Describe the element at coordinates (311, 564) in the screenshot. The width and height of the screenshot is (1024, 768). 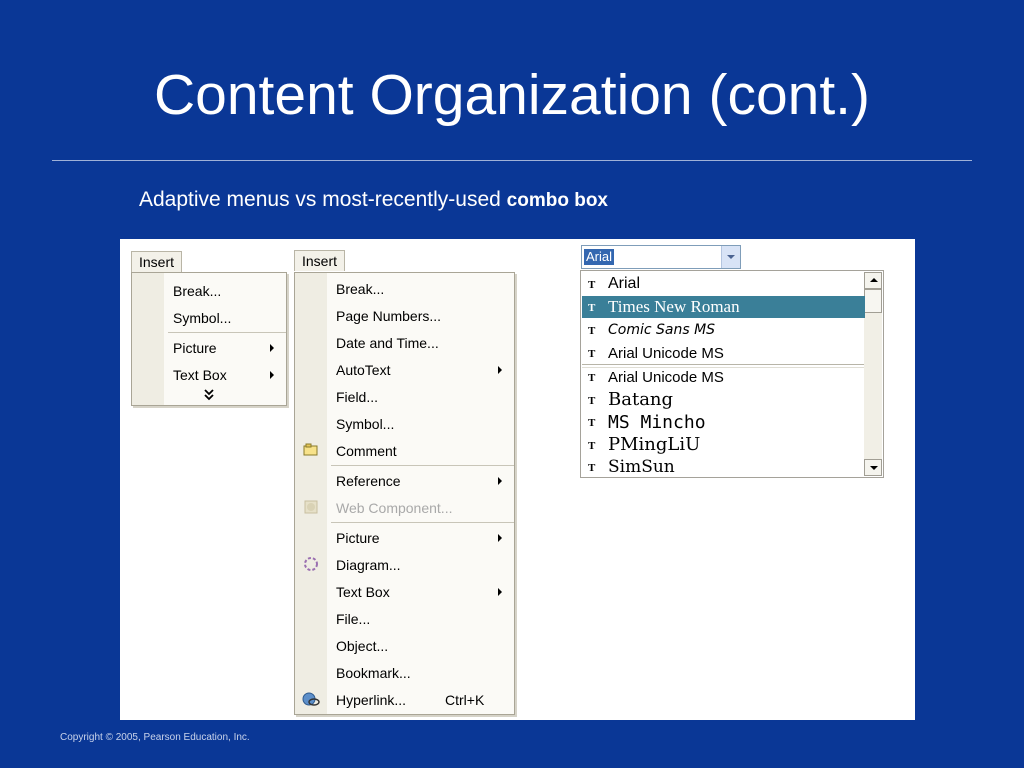
I see `diagram-icon` at that location.